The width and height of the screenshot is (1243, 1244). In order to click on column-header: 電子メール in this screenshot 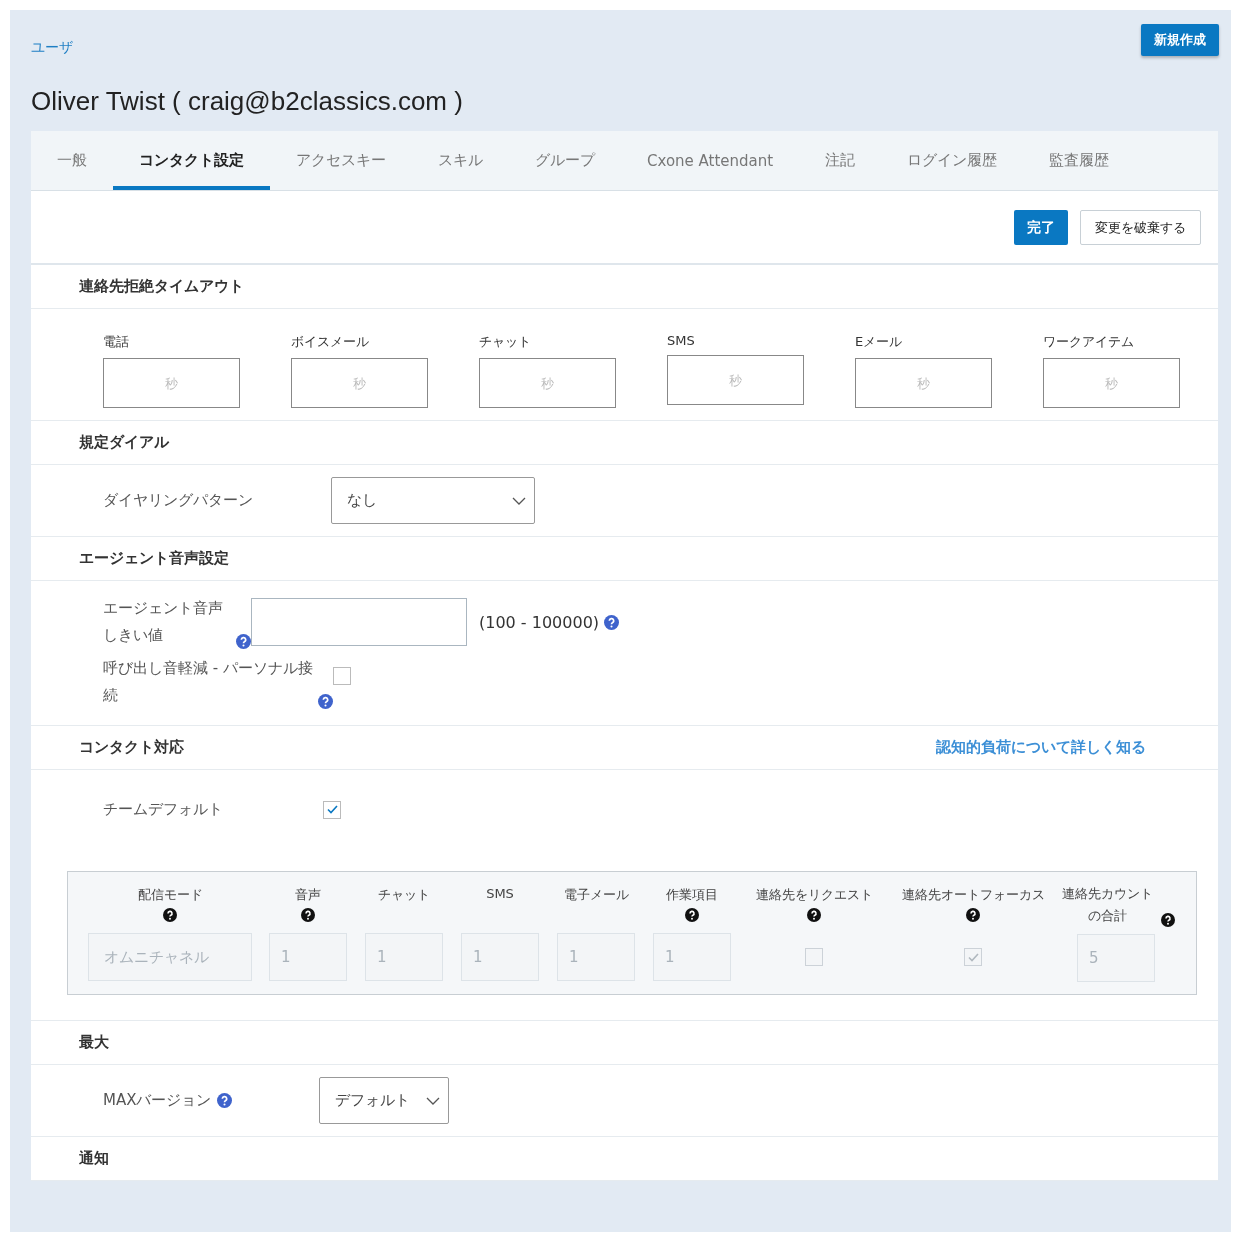, I will do `click(596, 895)`.